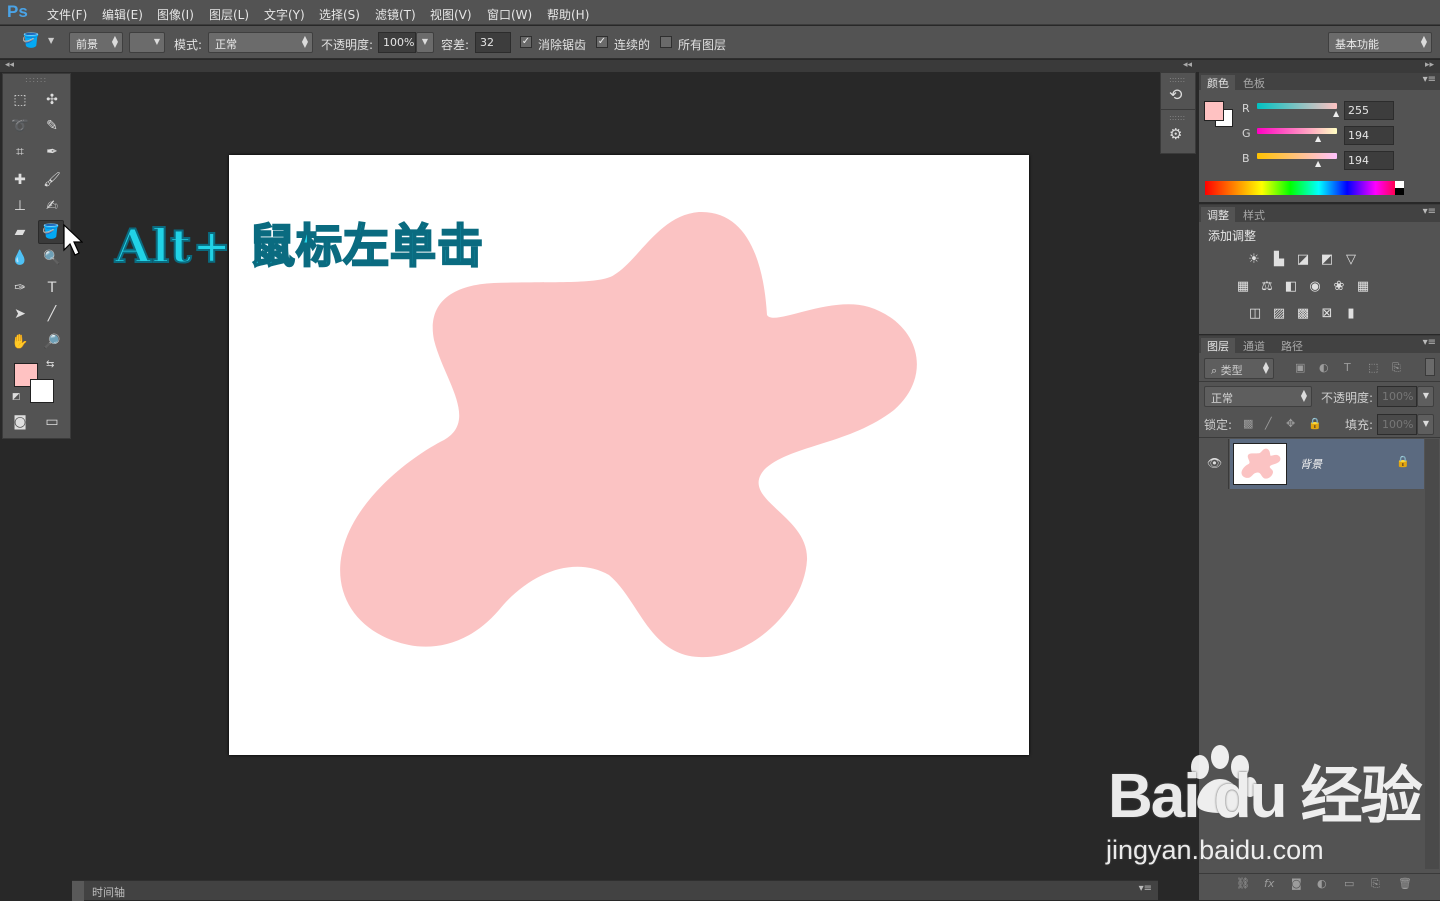  What do you see at coordinates (96, 42) in the screenshot?
I see `fill-source-select: 前景 ▲ ▼` at bounding box center [96, 42].